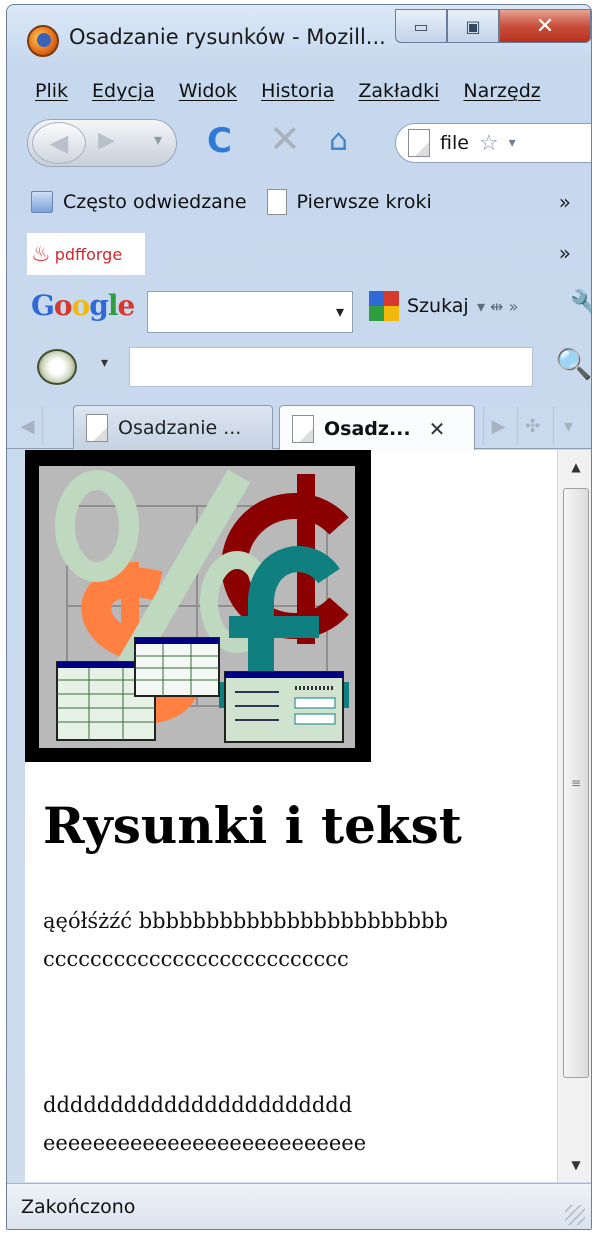  I want to click on bookmark-star-icon: ☆, so click(489, 143).